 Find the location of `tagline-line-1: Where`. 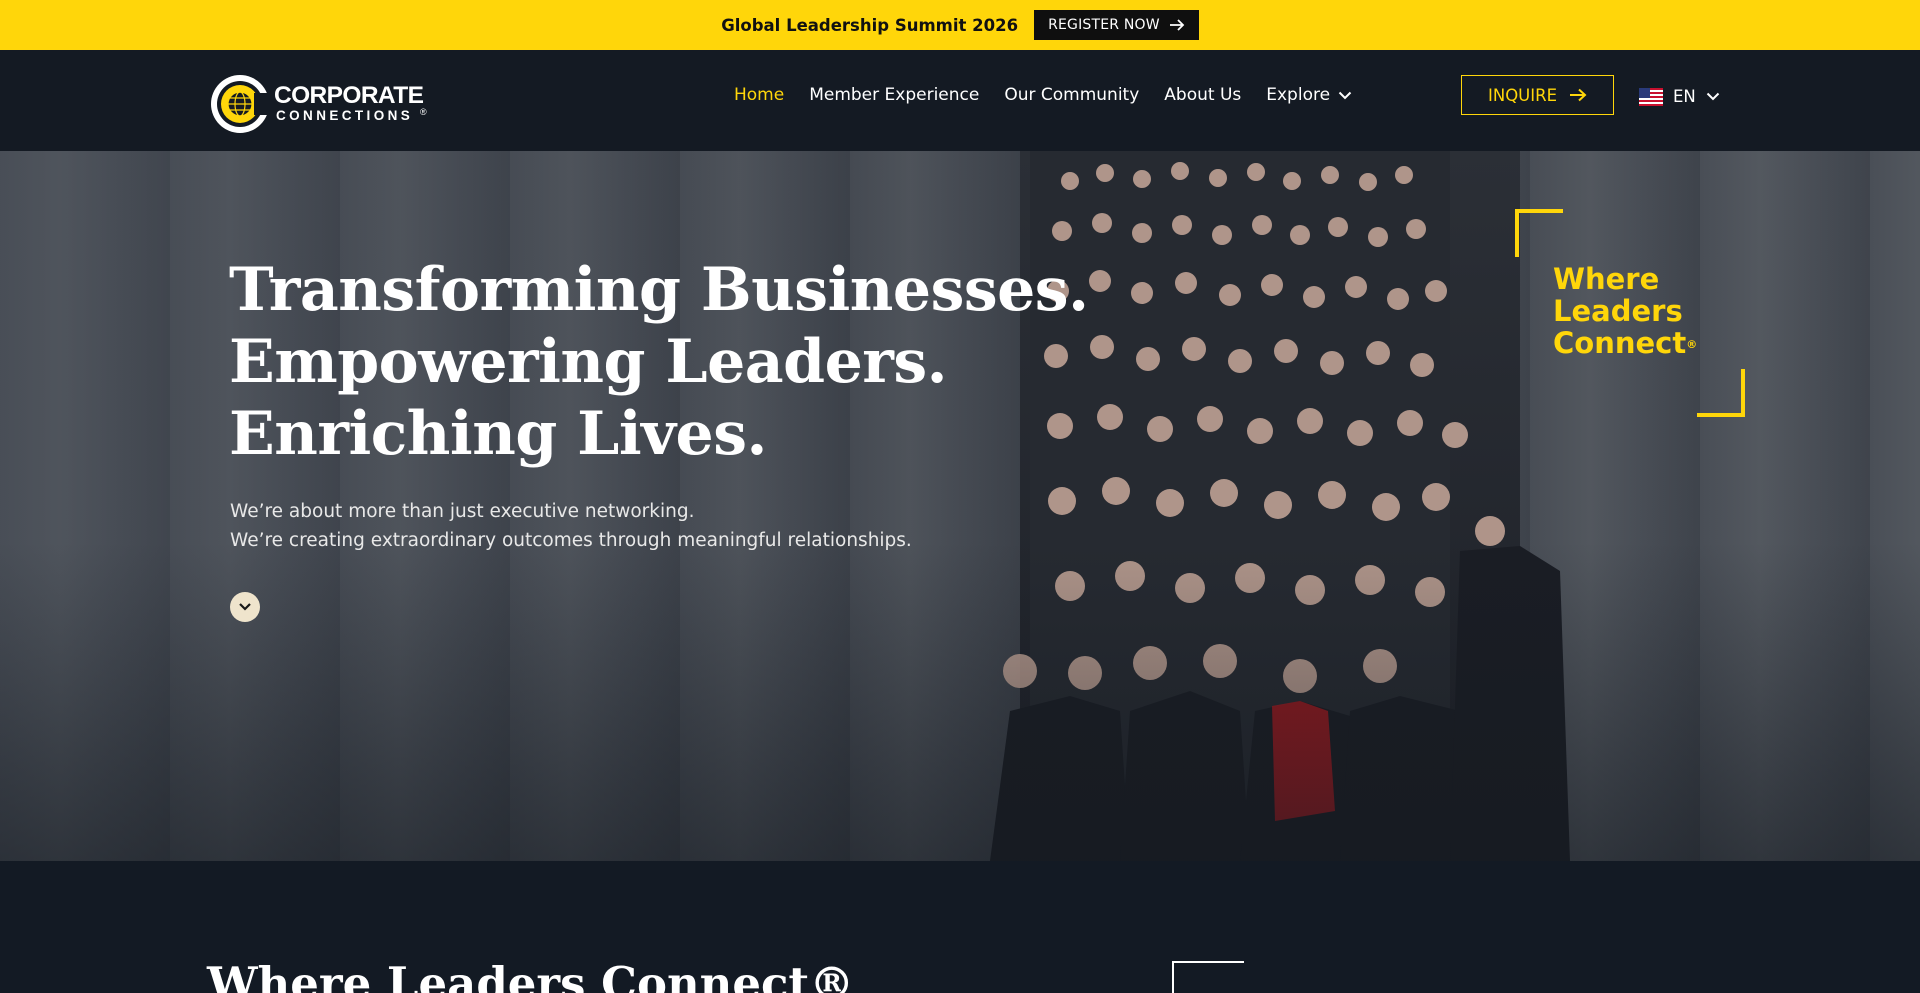

tagline-line-1: Where is located at coordinates (1606, 279).